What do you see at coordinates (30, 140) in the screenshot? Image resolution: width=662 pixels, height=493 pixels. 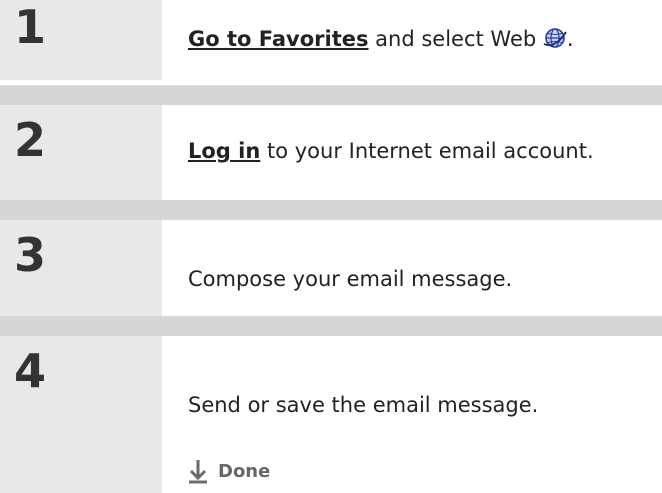 I see `step-number: 2` at bounding box center [30, 140].